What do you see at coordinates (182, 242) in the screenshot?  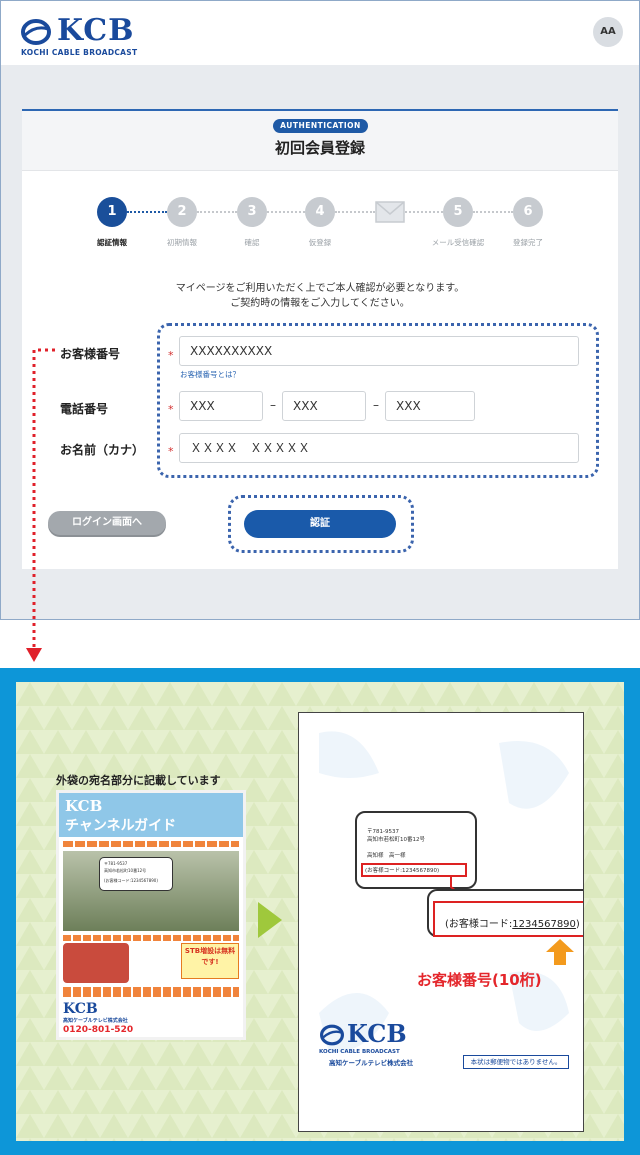 I see `step-label-2: 初期情報` at bounding box center [182, 242].